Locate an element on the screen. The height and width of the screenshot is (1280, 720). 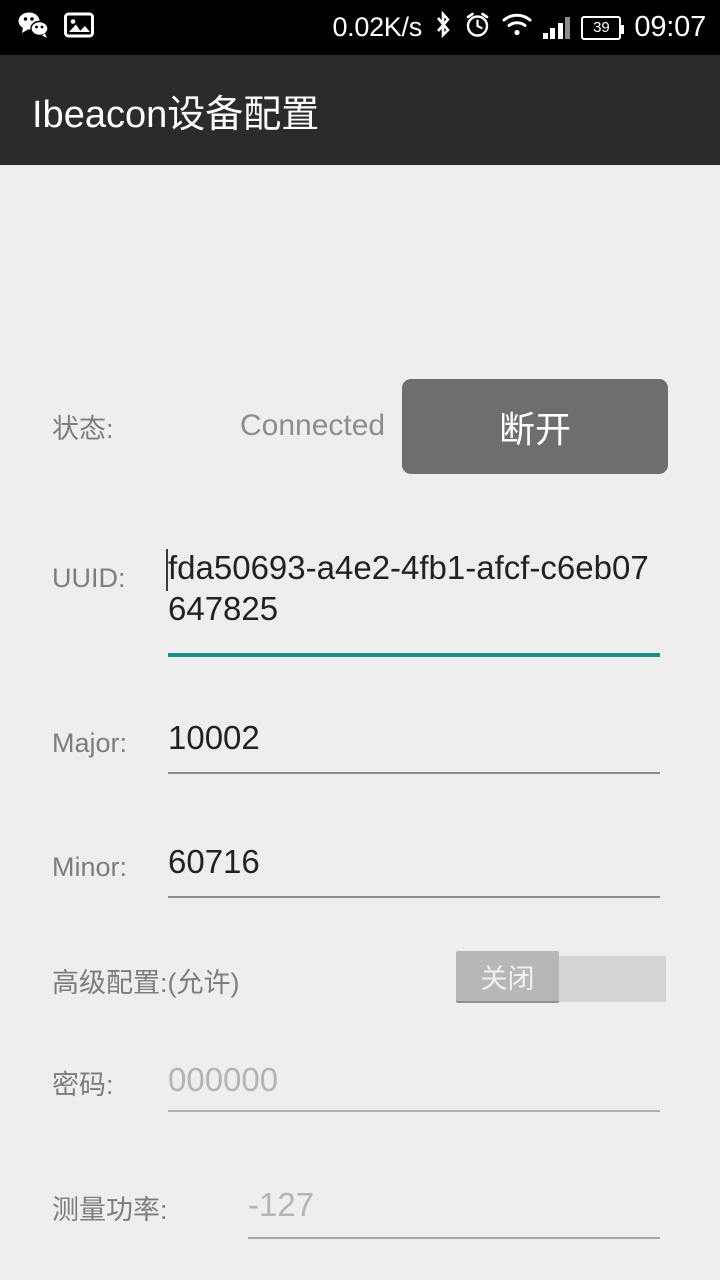
advanced-config-toggle-thumb: 关闭 is located at coordinates (507, 977).